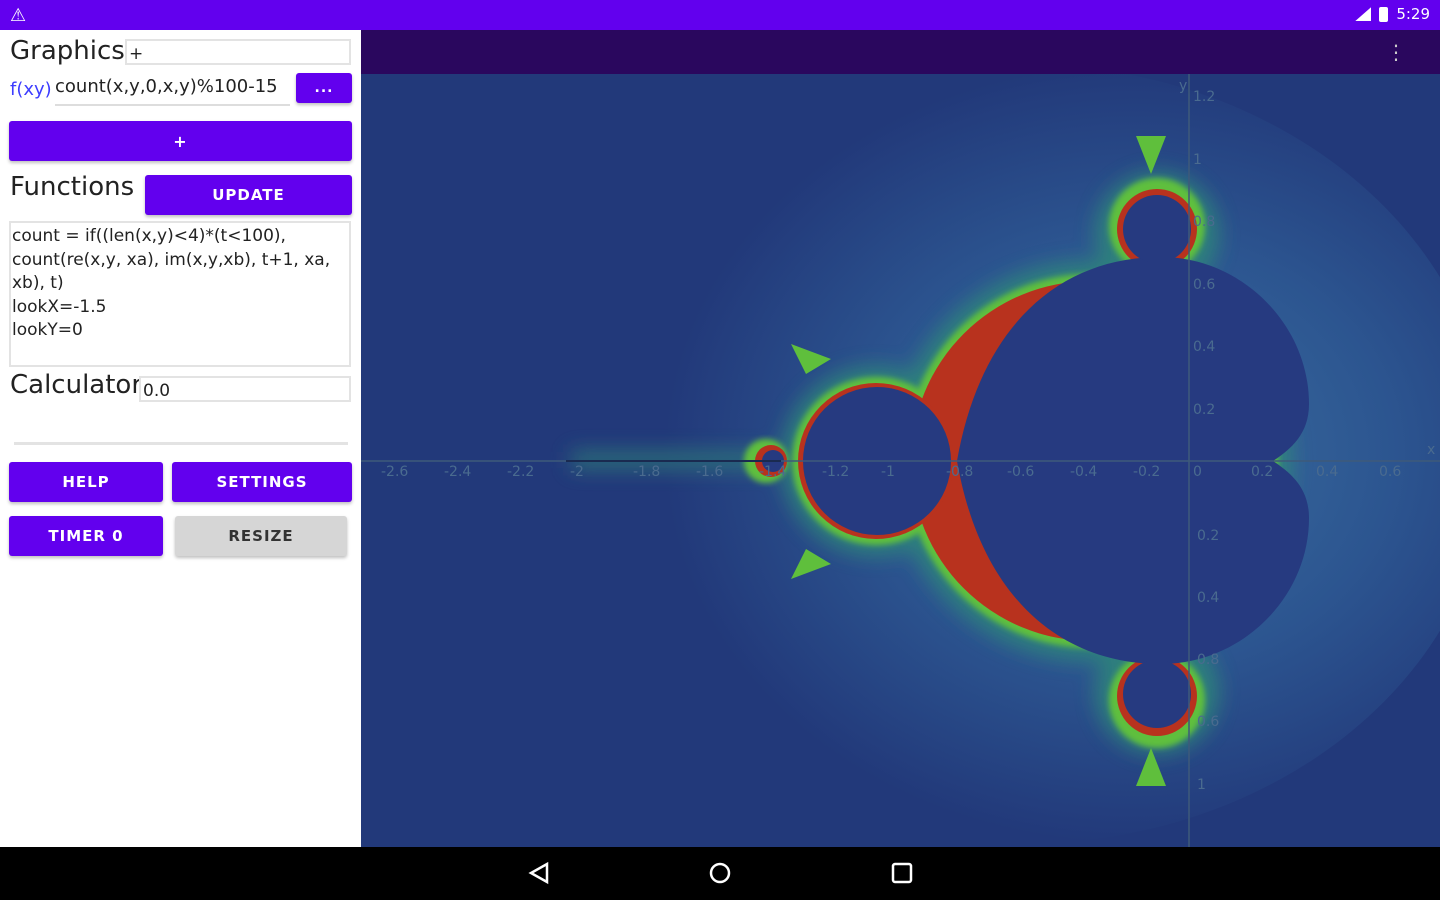 This screenshot has height=900, width=1440. What do you see at coordinates (457, 472) in the screenshot?
I see `x-tick: -2.4` at bounding box center [457, 472].